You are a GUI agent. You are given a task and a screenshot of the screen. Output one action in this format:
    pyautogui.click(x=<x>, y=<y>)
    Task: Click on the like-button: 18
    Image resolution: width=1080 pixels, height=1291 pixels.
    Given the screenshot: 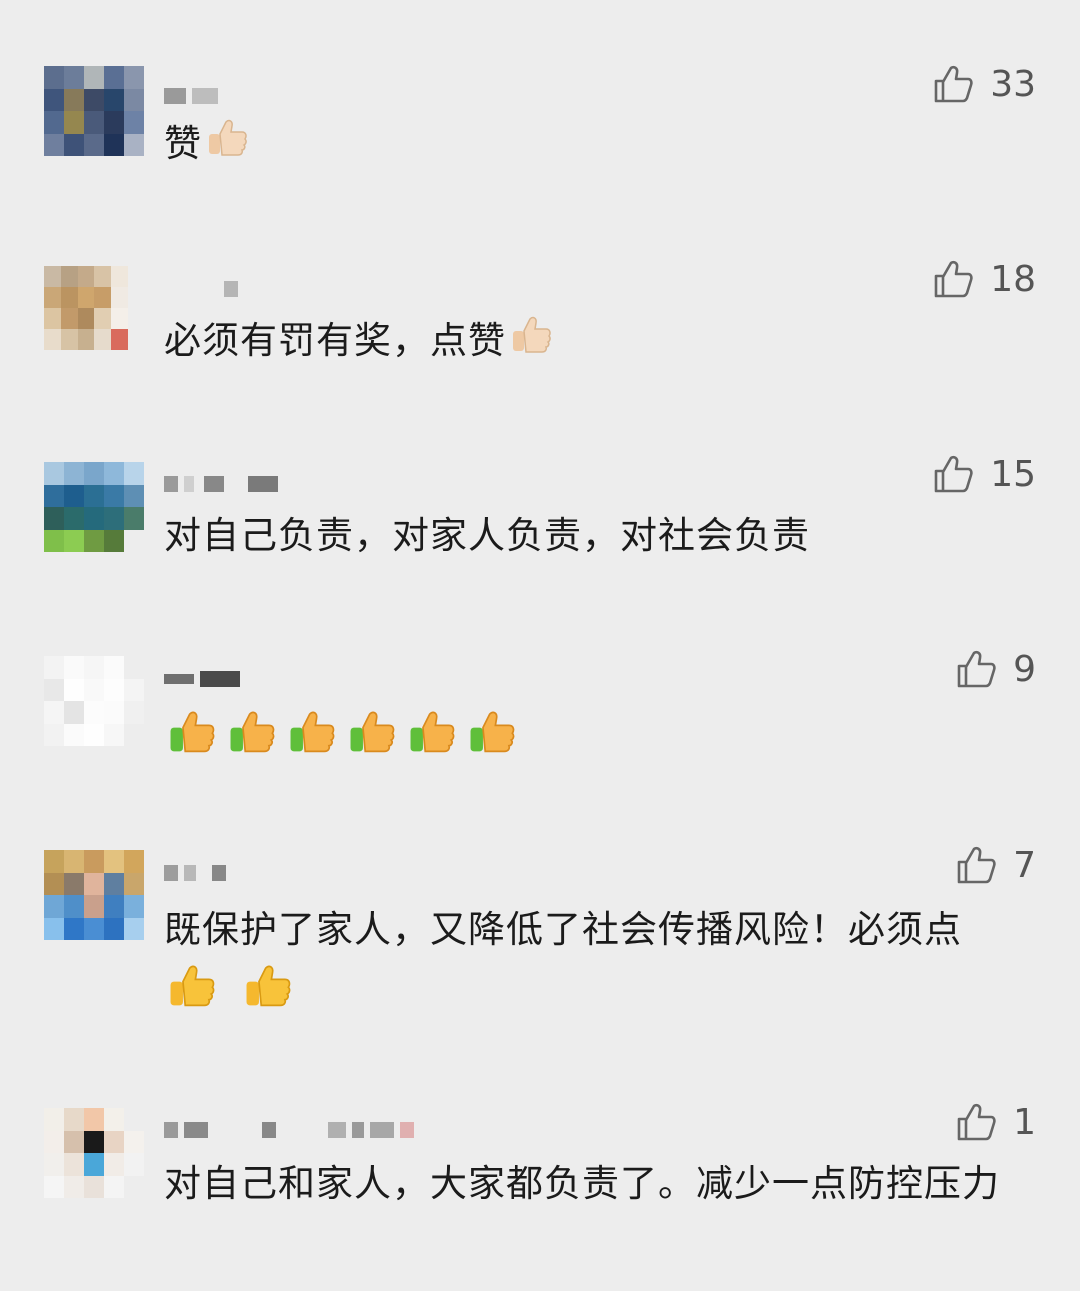 What is the action you would take?
    pyautogui.click(x=984, y=279)
    